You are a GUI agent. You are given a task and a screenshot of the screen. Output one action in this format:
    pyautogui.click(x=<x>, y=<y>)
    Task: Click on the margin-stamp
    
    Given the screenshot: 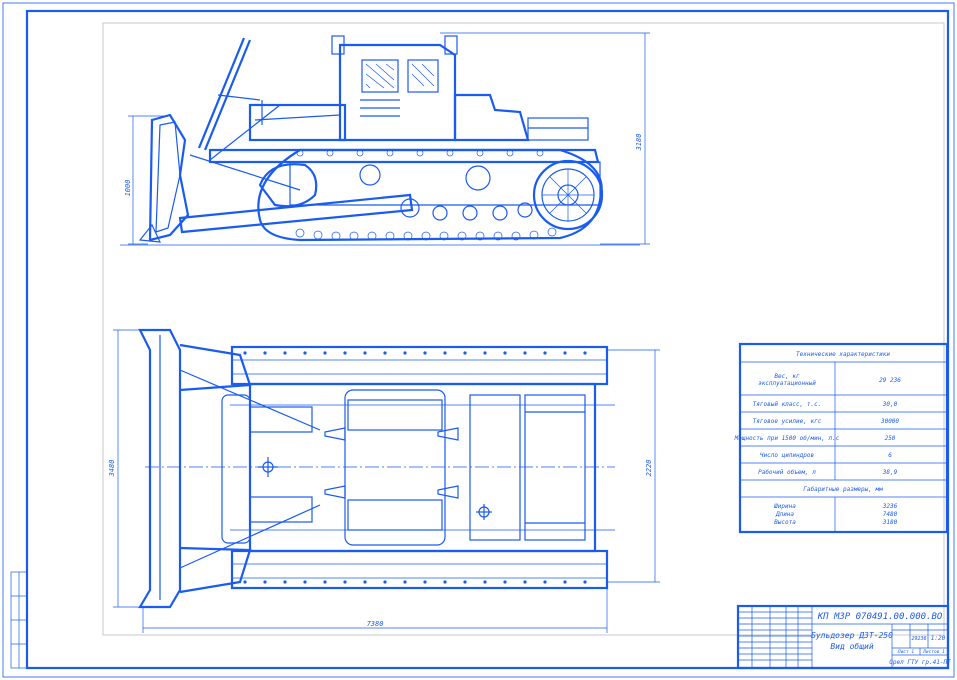 What is the action you would take?
    pyautogui.click(x=19, y=620)
    